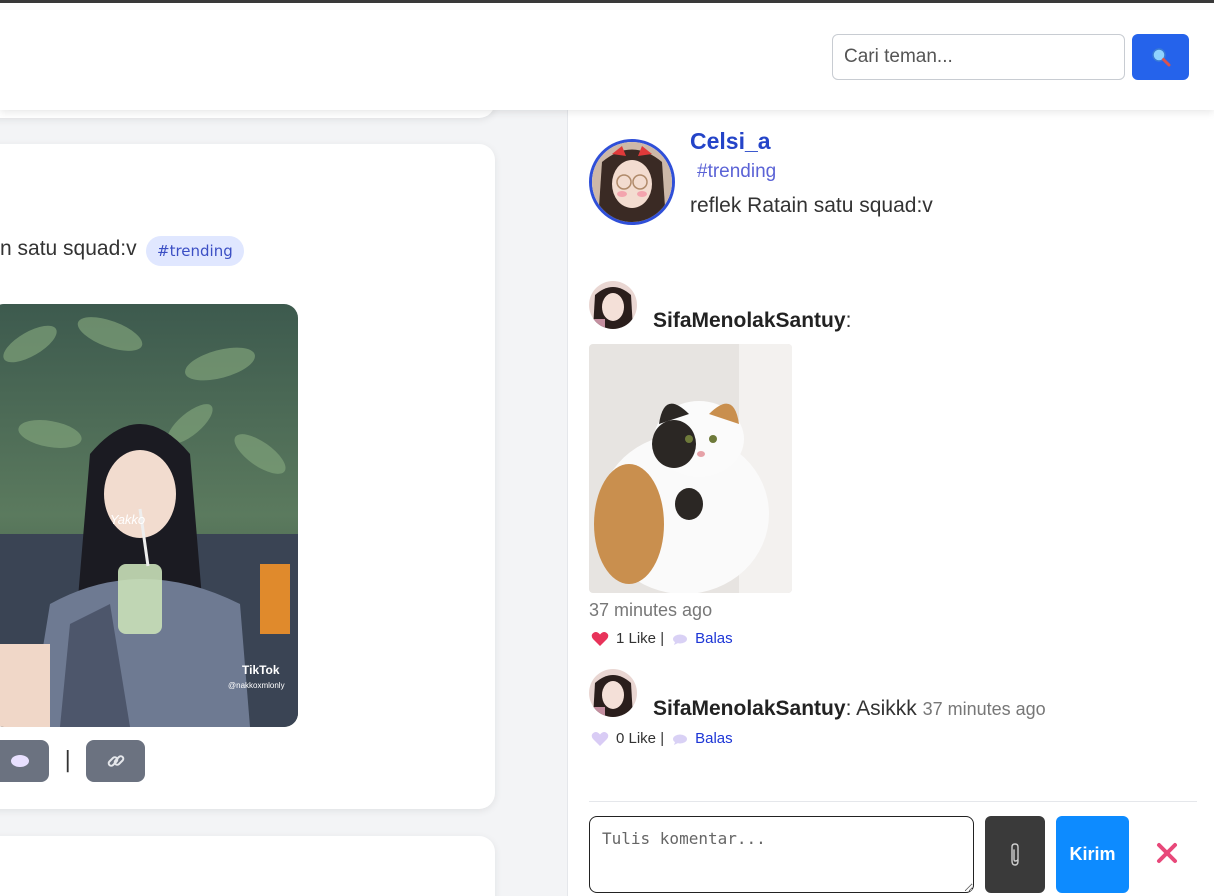 The width and height of the screenshot is (1214, 896). I want to click on send-button: Kirim, so click(1092, 854).